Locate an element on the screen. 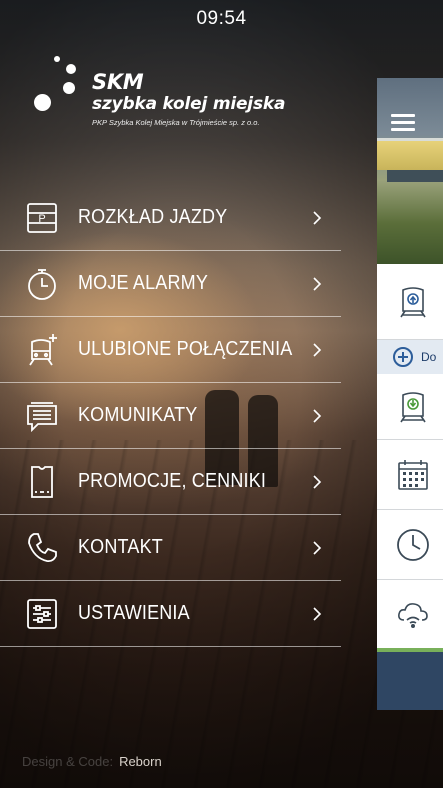 Image resolution: width=443 pixels, height=788 pixels. menu-item-promotions: PROMOCJE, CENNIKI is located at coordinates (170, 482).